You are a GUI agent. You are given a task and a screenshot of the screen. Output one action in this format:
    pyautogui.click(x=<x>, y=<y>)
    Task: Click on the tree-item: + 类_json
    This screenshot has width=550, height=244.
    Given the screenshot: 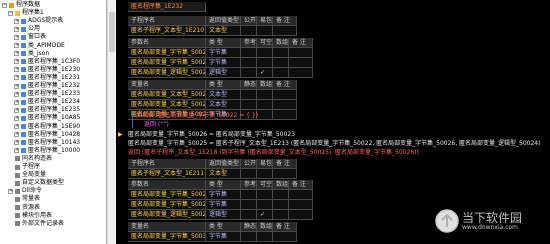 What is the action you would take?
    pyautogui.click(x=53, y=54)
    